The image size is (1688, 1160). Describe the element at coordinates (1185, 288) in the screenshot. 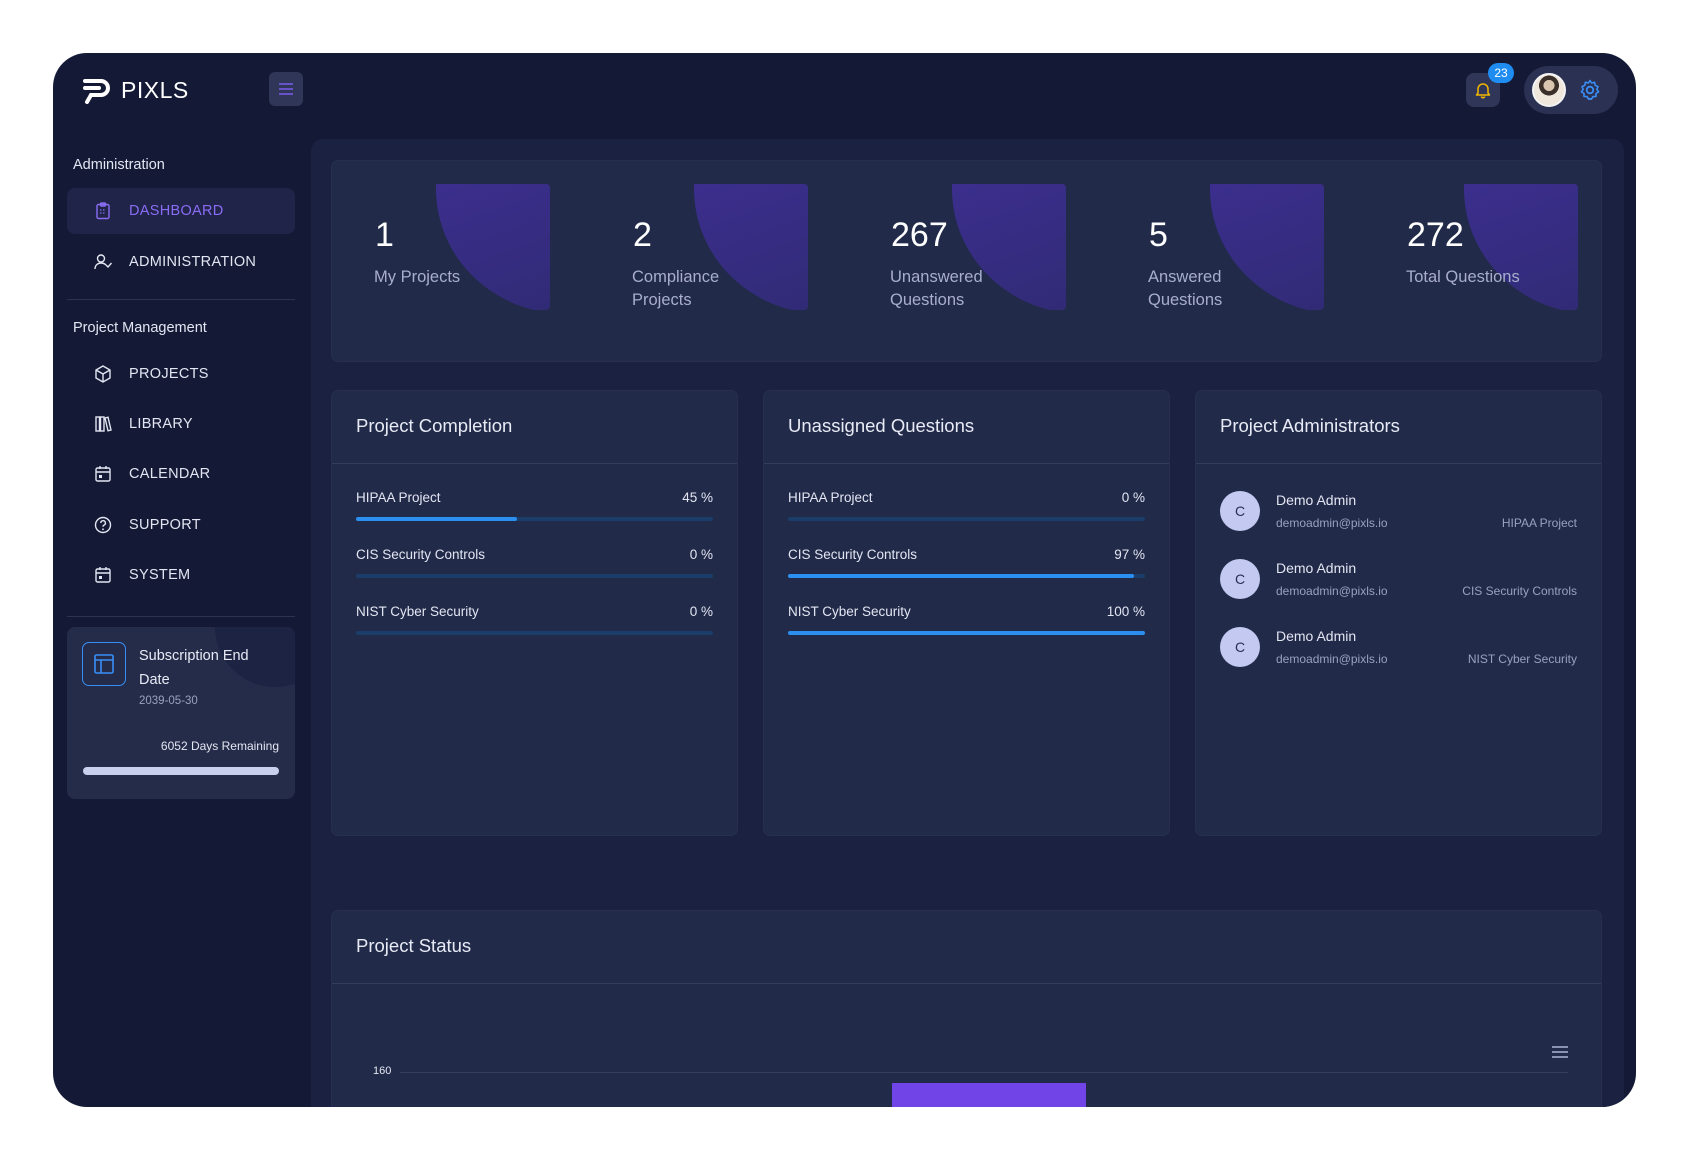

I see `stat-label: Answered Questions` at that location.